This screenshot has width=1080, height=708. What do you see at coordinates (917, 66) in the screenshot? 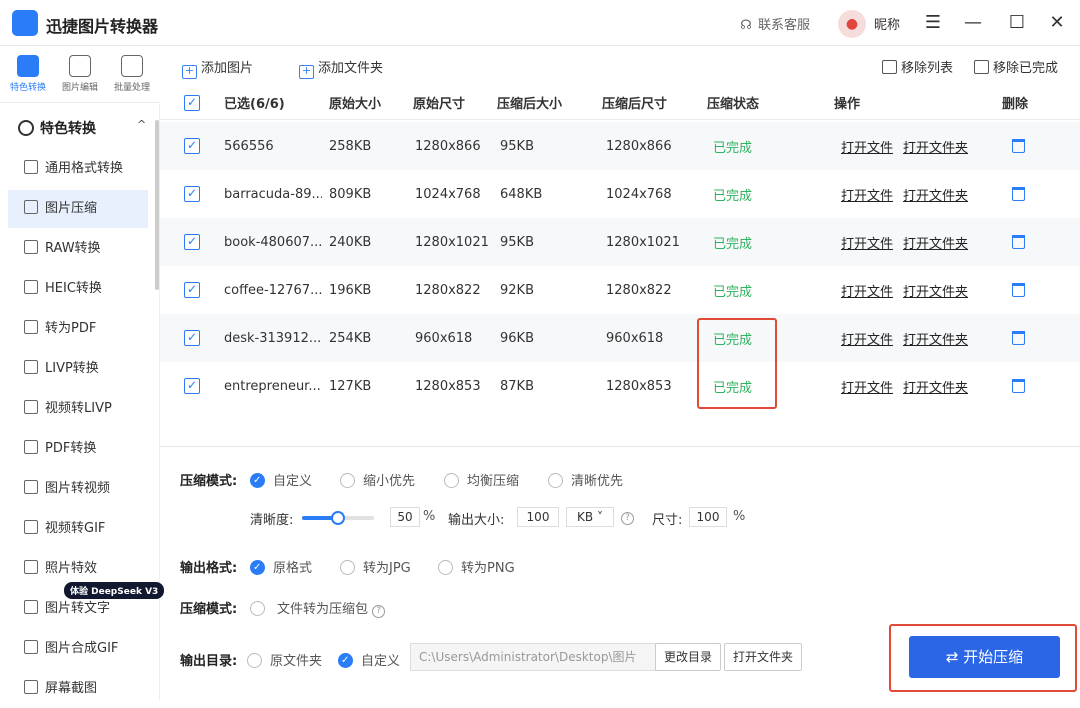
I see `remove-list-button: 移除列表` at bounding box center [917, 66].